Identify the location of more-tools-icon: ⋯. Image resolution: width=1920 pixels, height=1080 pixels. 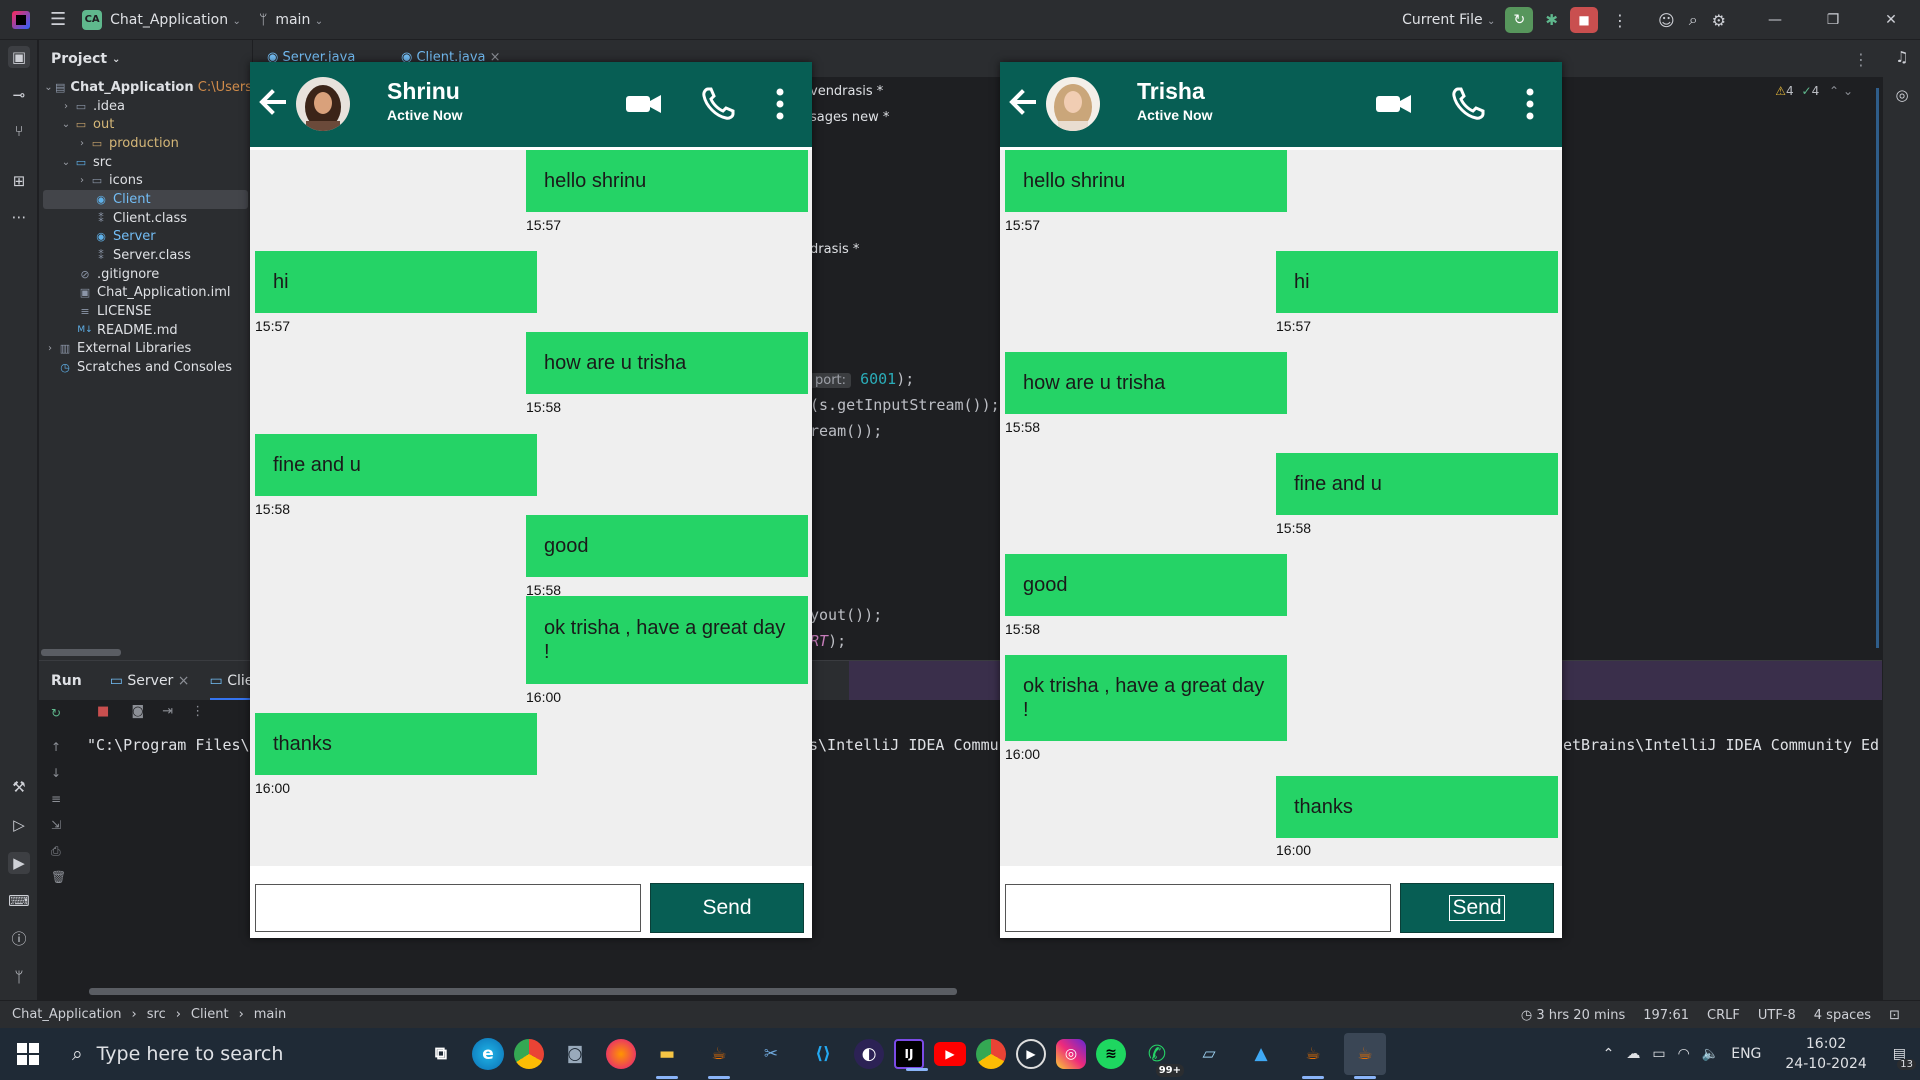
(19, 217).